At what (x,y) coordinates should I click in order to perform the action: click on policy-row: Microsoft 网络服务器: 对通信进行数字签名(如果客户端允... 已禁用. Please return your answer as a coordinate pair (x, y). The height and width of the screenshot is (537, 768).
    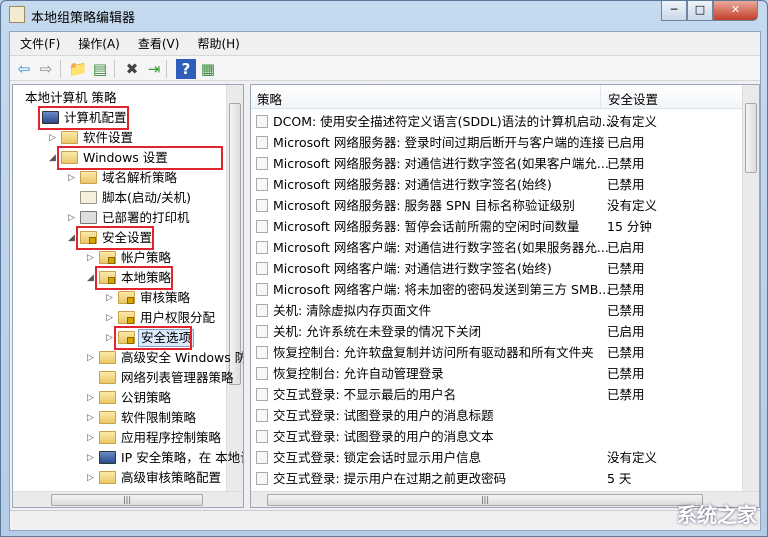
    Looking at the image, I should click on (497, 163).